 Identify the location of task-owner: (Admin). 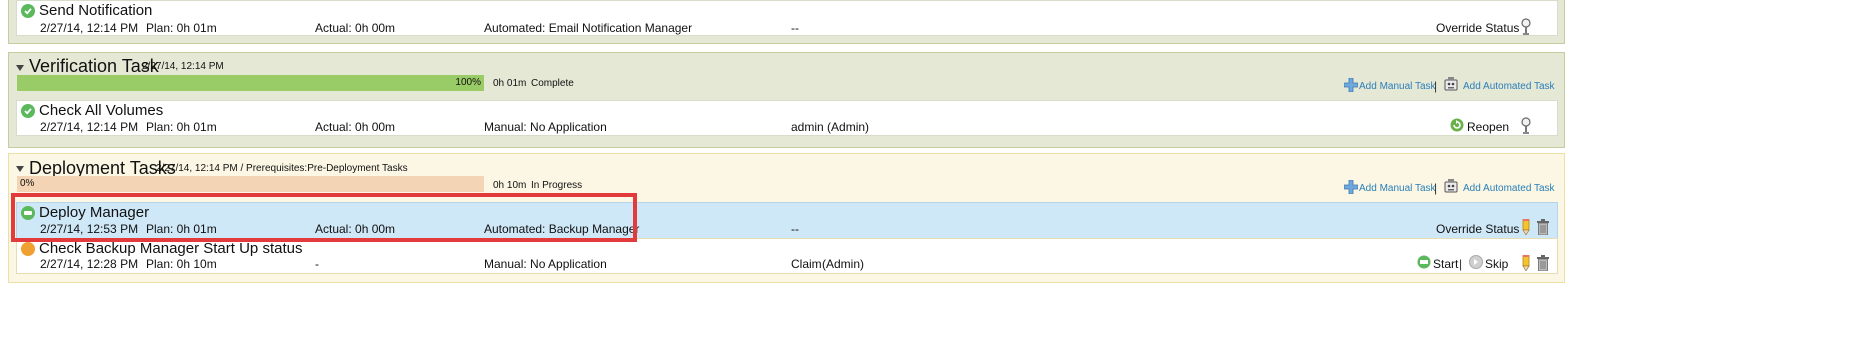
(843, 264).